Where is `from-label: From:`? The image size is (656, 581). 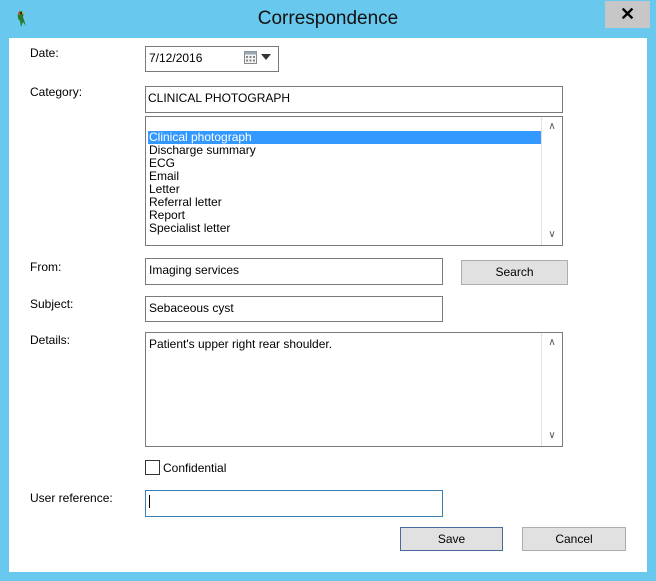 from-label: From: is located at coordinates (46, 267).